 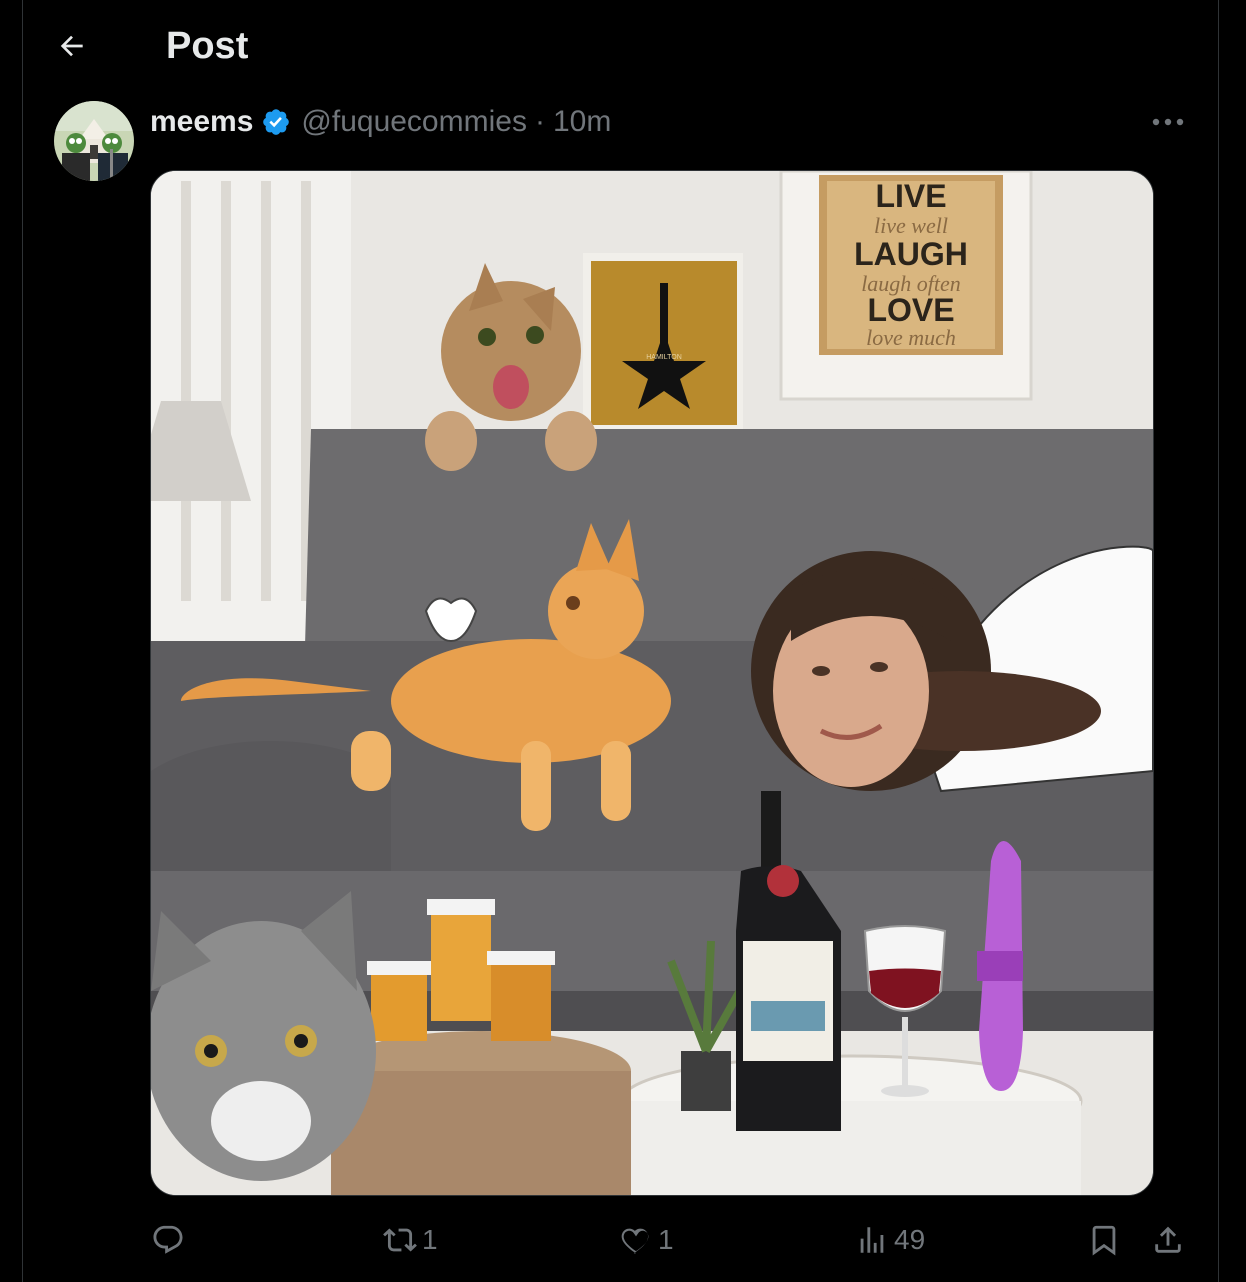 I want to click on reply-button, so click(x=170, y=1240).